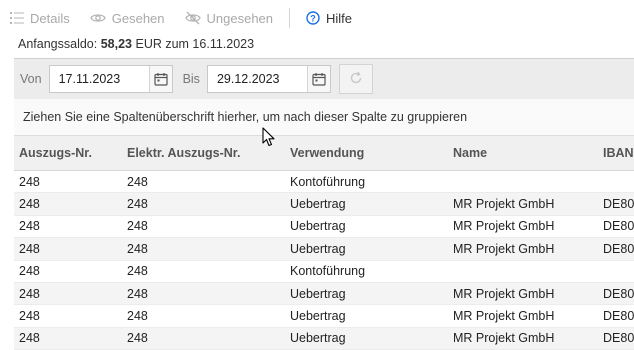  I want to click on toolbar: Details Gesehen Ungesehen ? Hilfe, so click(317, 18).